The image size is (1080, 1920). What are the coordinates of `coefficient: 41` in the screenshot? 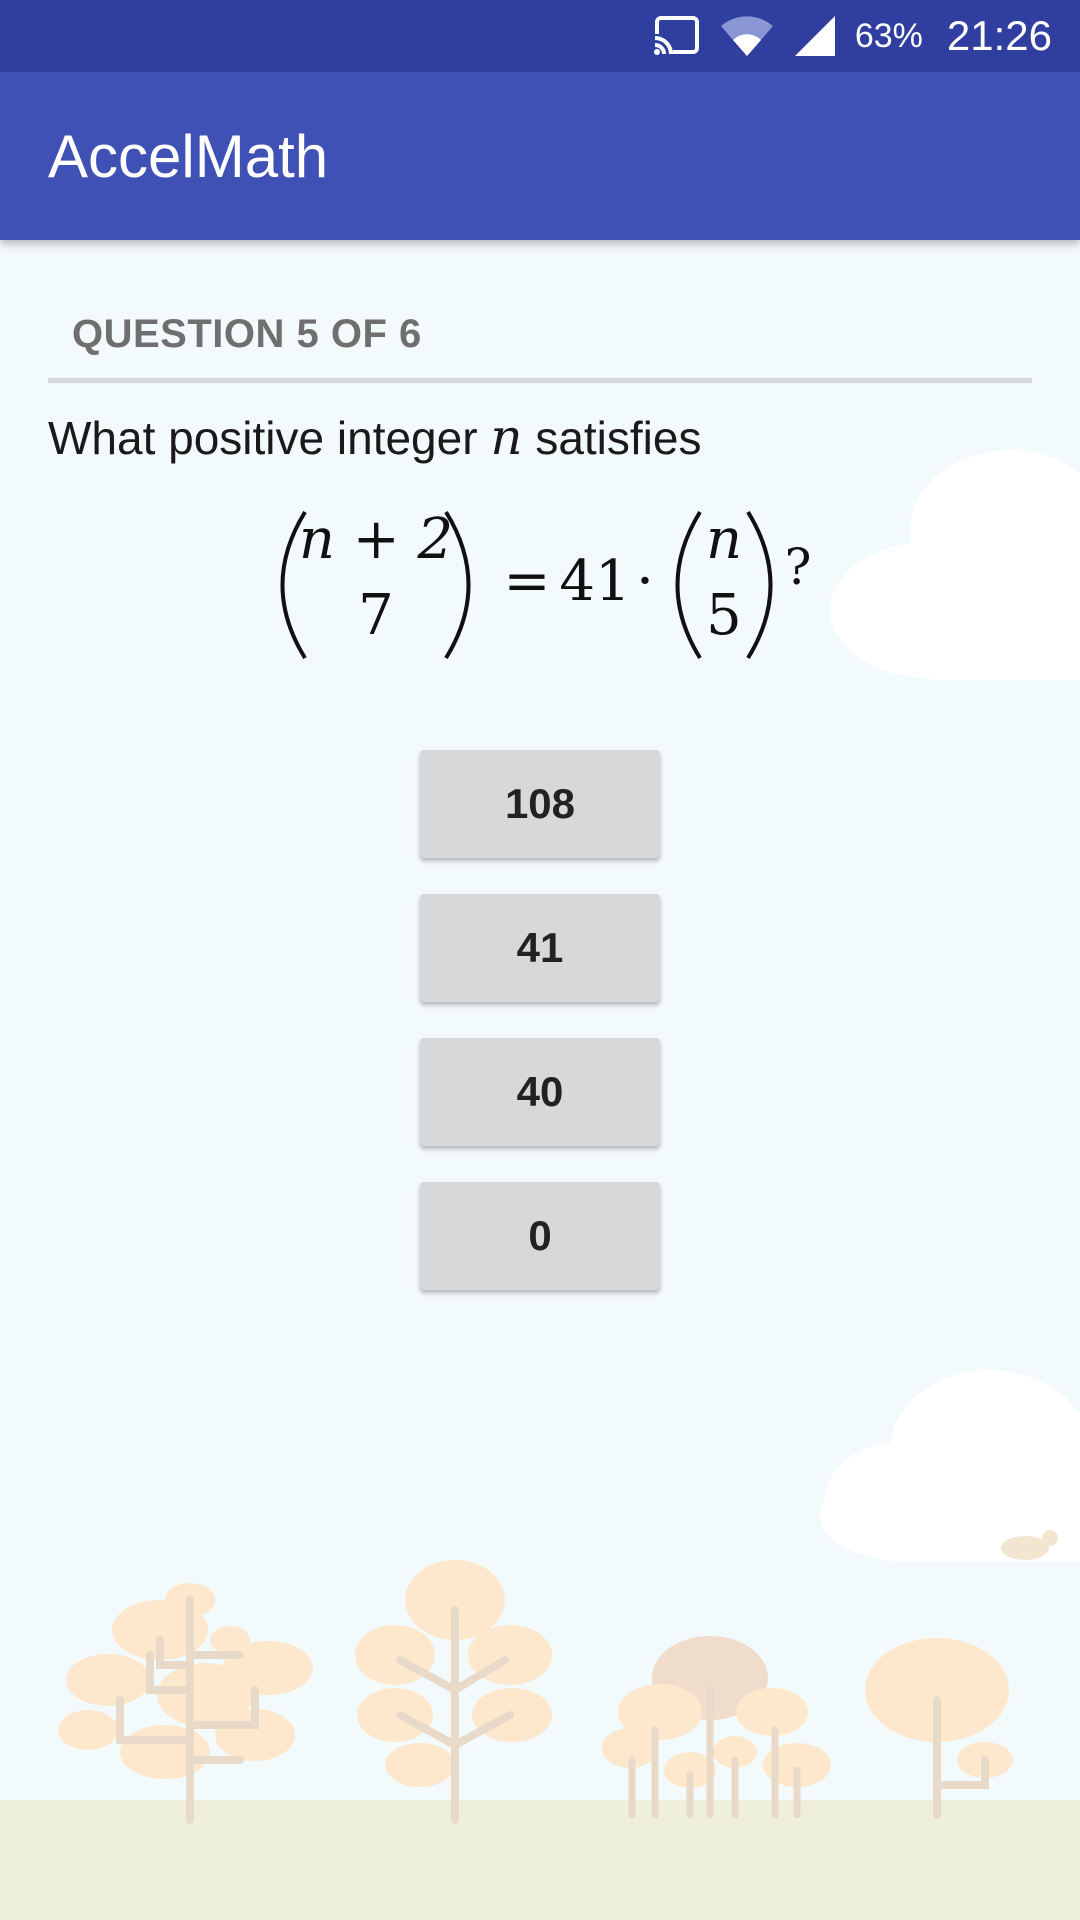 It's located at (594, 581).